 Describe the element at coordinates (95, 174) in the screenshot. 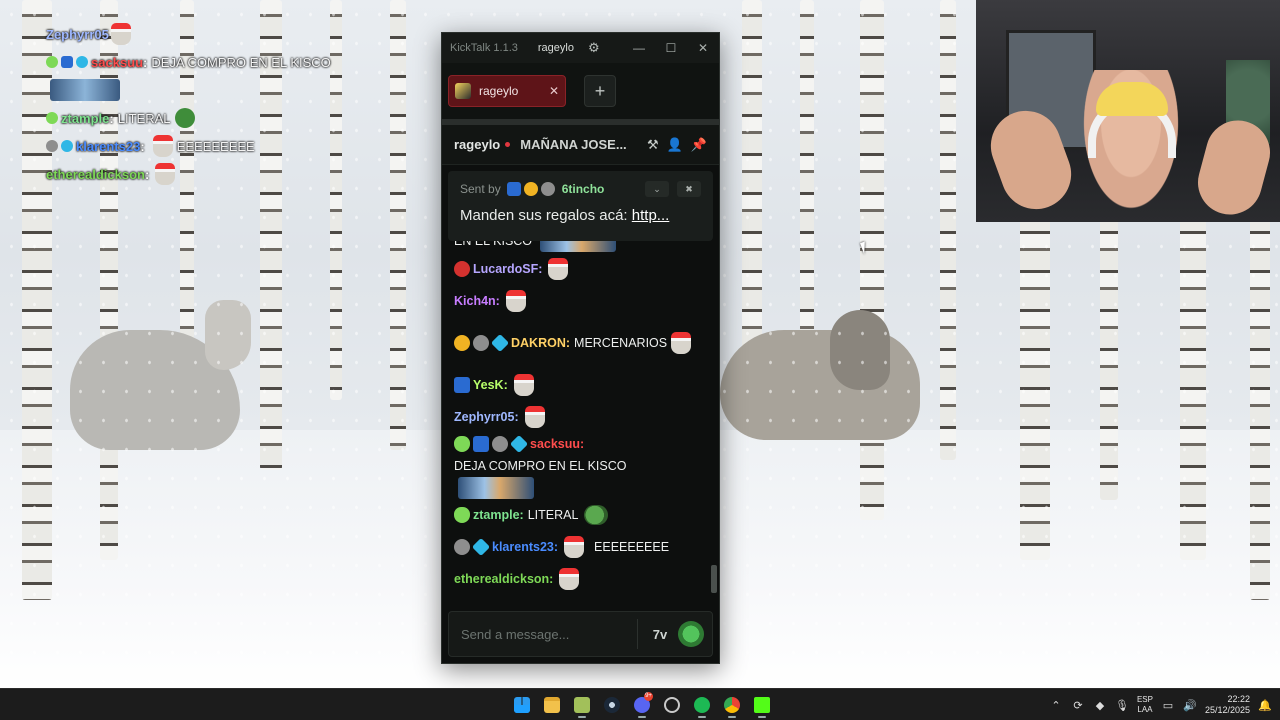

I see `overlay-username: etherealdickson` at that location.